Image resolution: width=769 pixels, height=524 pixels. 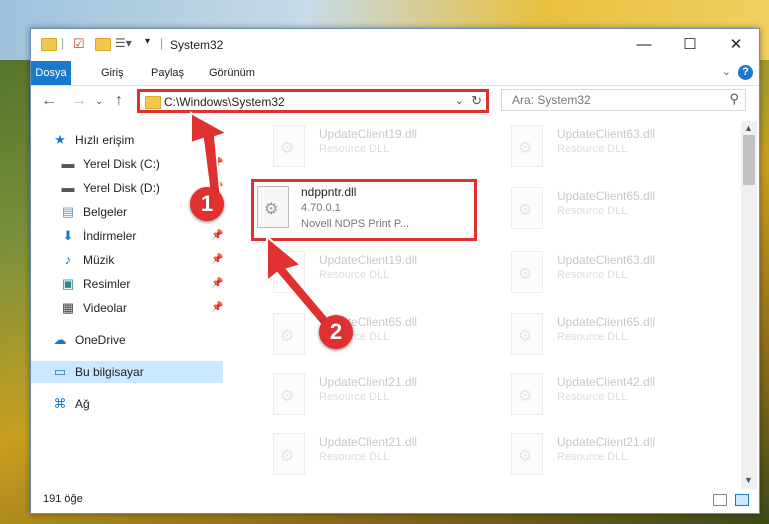 I want to click on sidebar-item-this-pc: ▭ Bu bilgisayar, so click(x=127, y=372).